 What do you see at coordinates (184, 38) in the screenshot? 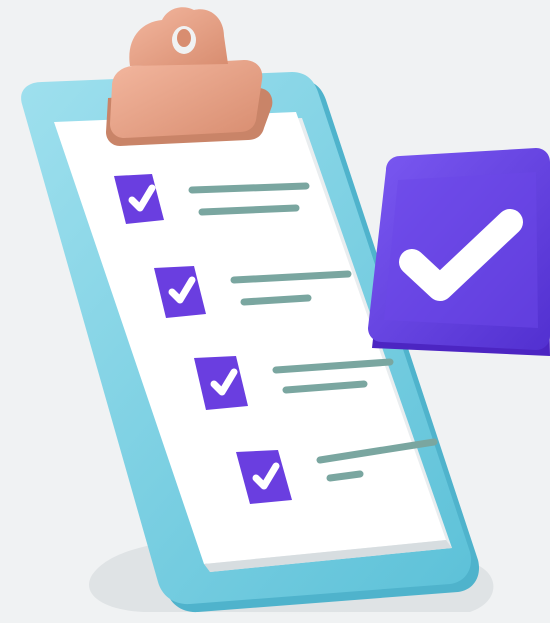
I see `clip-hole-inner` at bounding box center [184, 38].